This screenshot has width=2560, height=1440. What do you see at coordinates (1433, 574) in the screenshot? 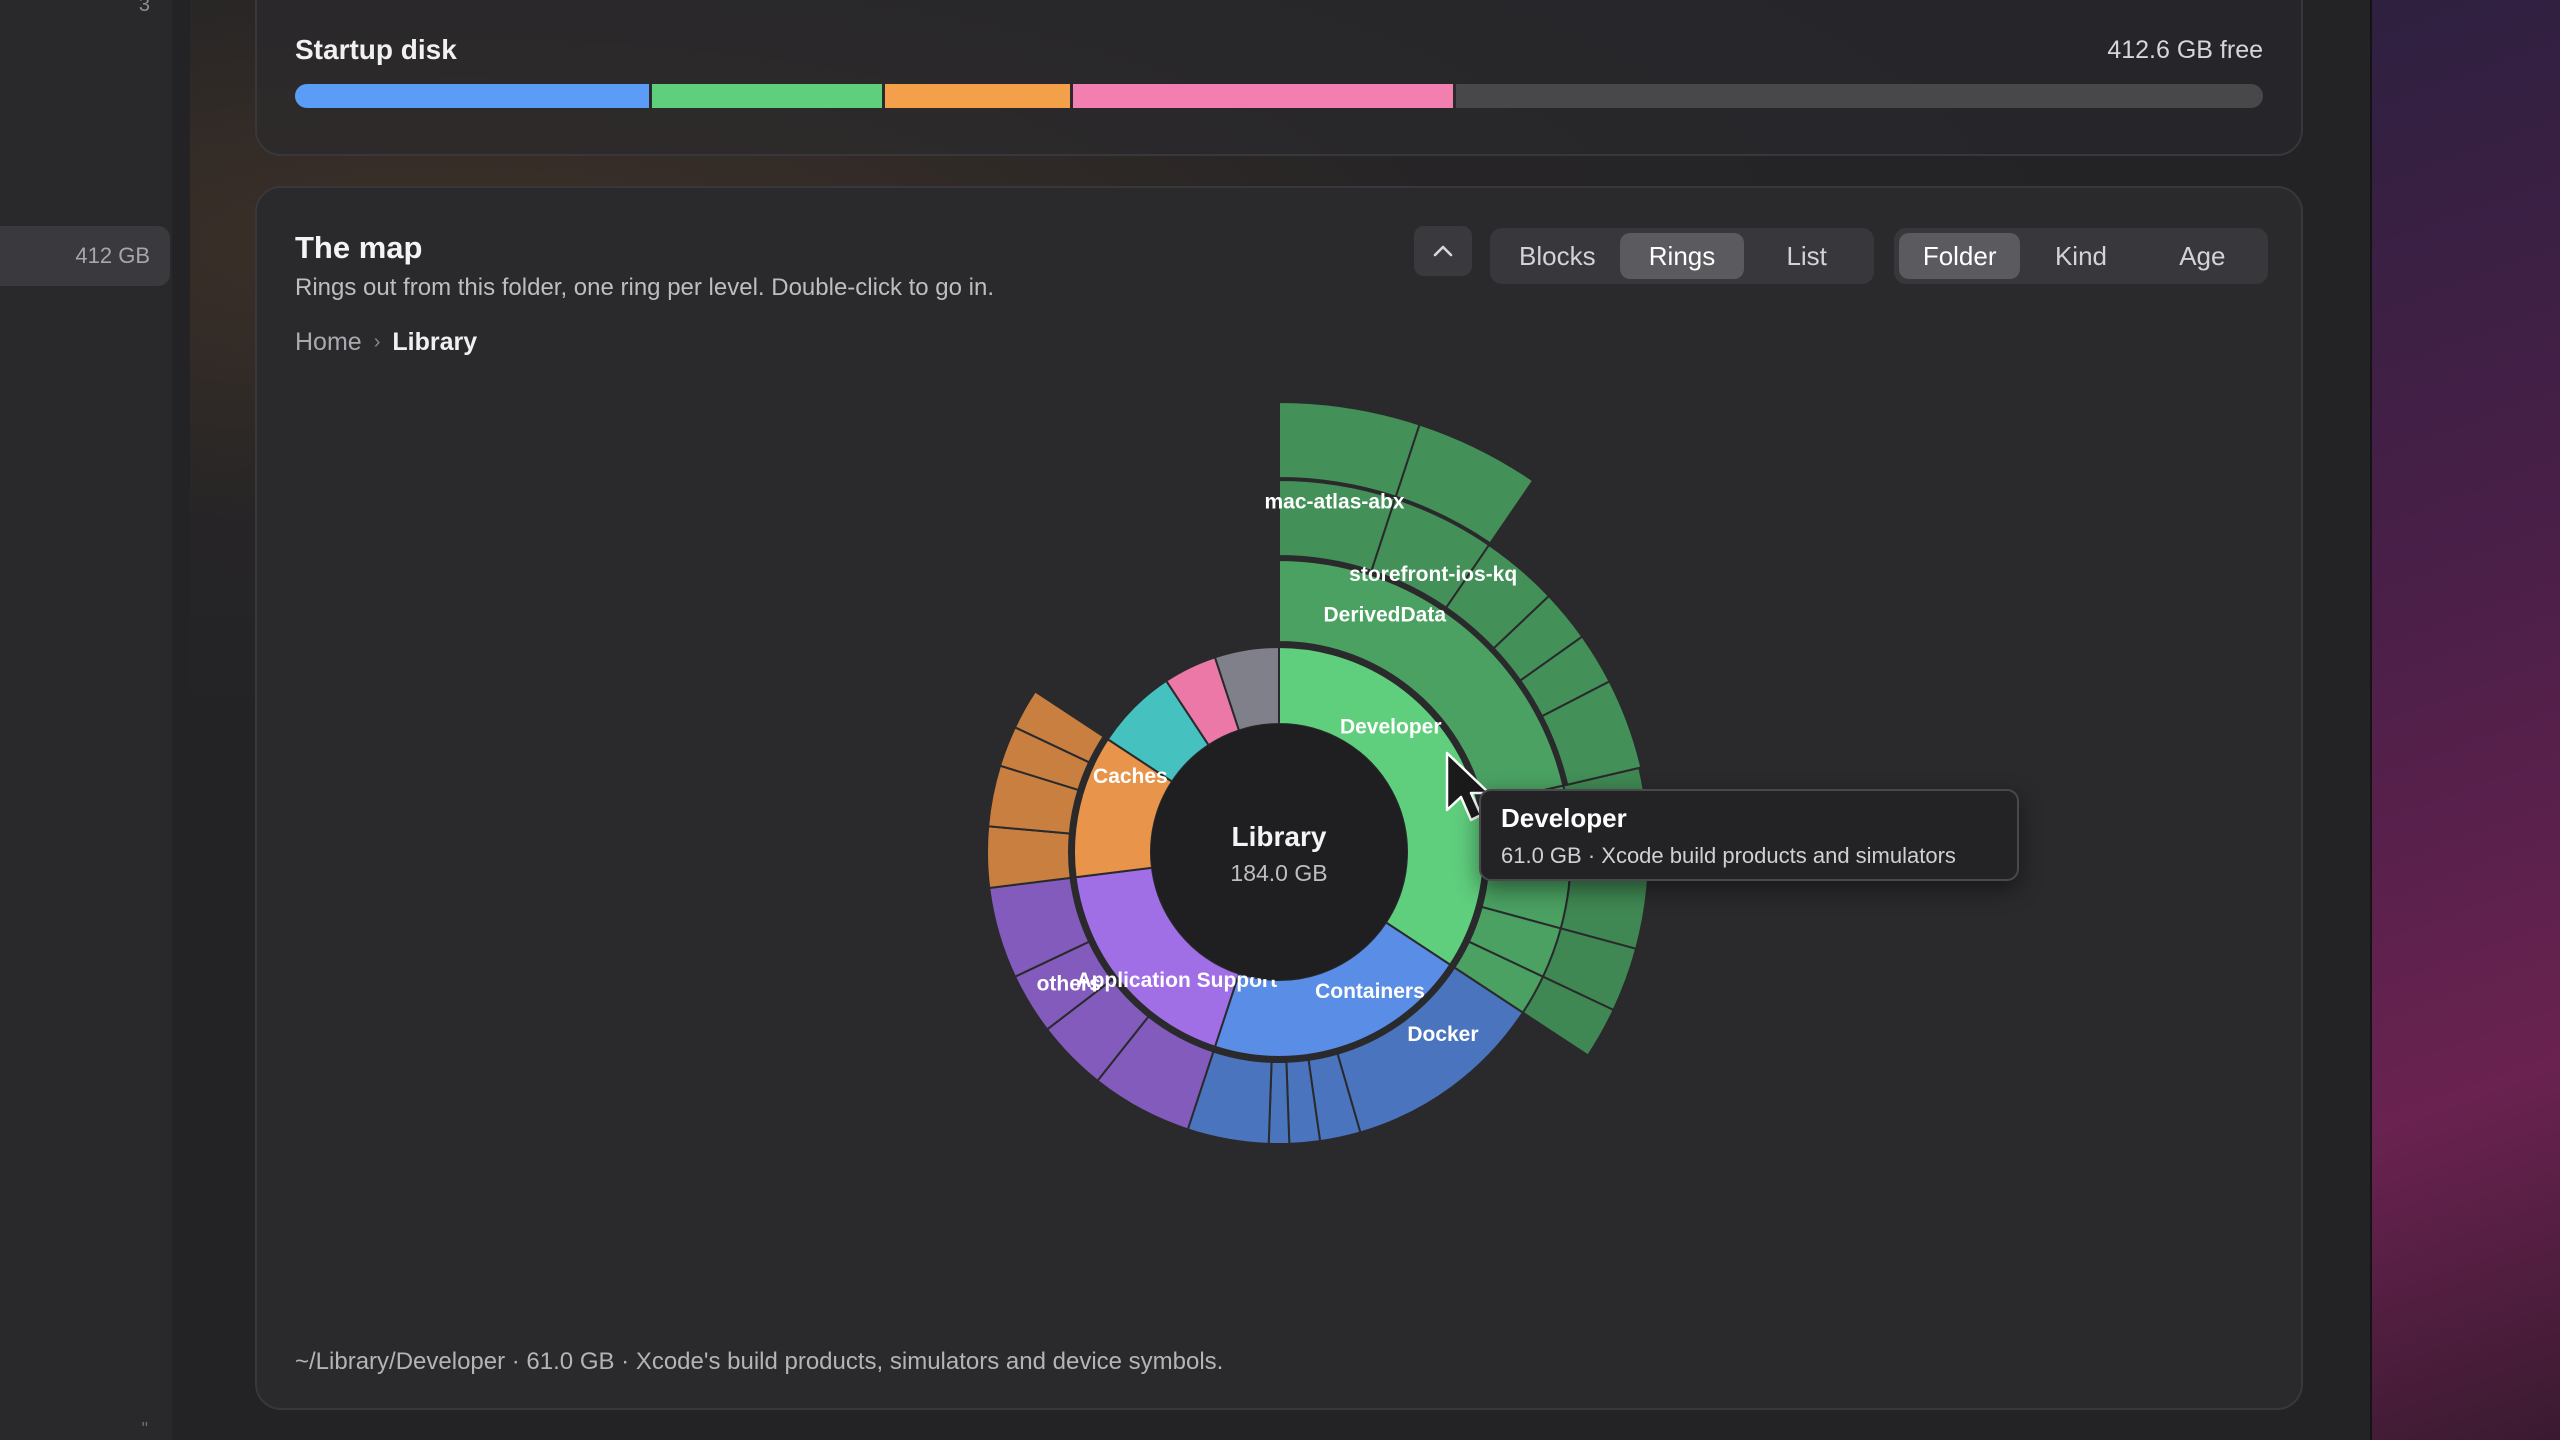
I see `ring-label-storefront: storefront-ios-kq` at bounding box center [1433, 574].